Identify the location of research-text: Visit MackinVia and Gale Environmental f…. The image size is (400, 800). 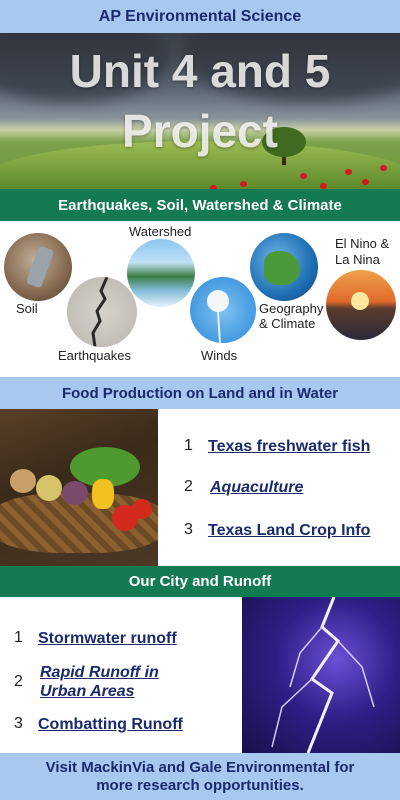
(200, 777).